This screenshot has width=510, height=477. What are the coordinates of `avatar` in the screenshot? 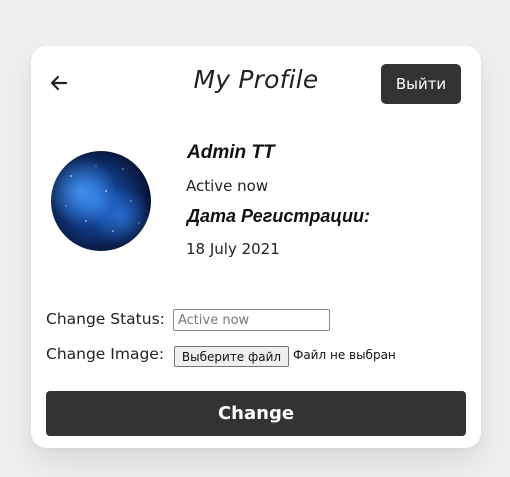 It's located at (101, 201).